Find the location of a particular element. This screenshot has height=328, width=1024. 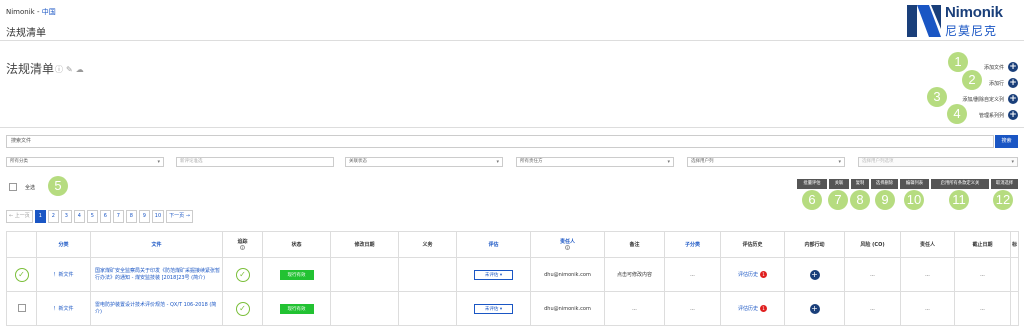

manage-series-action: 管理系列列 + is located at coordinates (998, 115).